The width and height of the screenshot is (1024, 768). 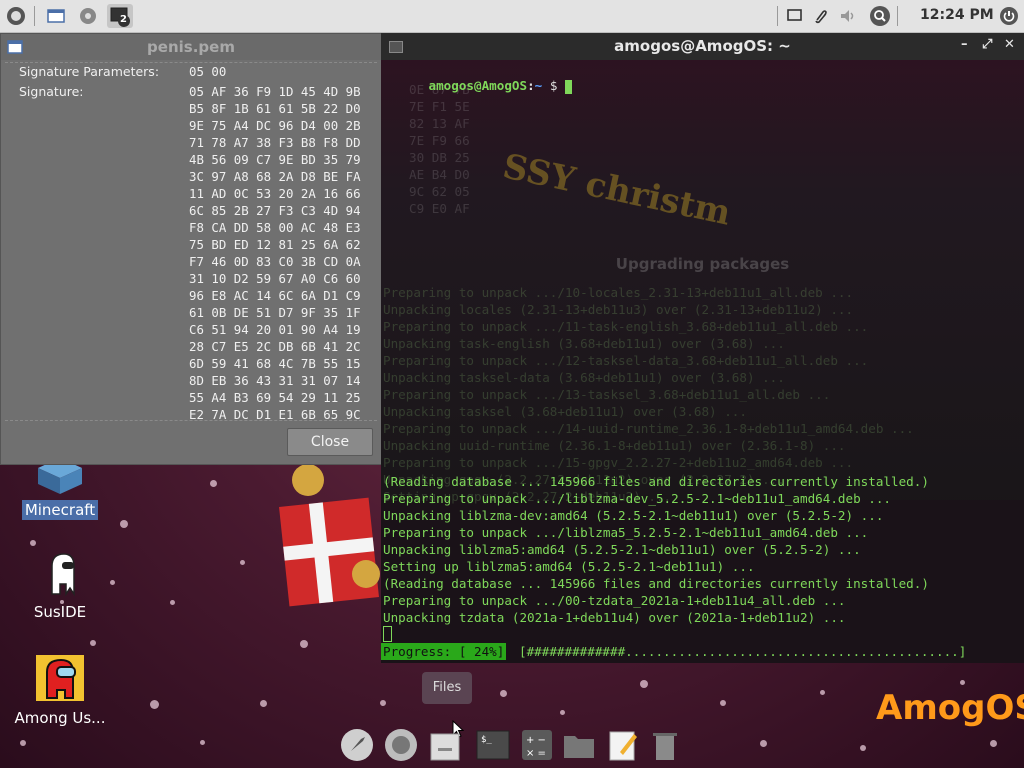 What do you see at coordinates (964, 44) in the screenshot?
I see `minimize-icon: –` at bounding box center [964, 44].